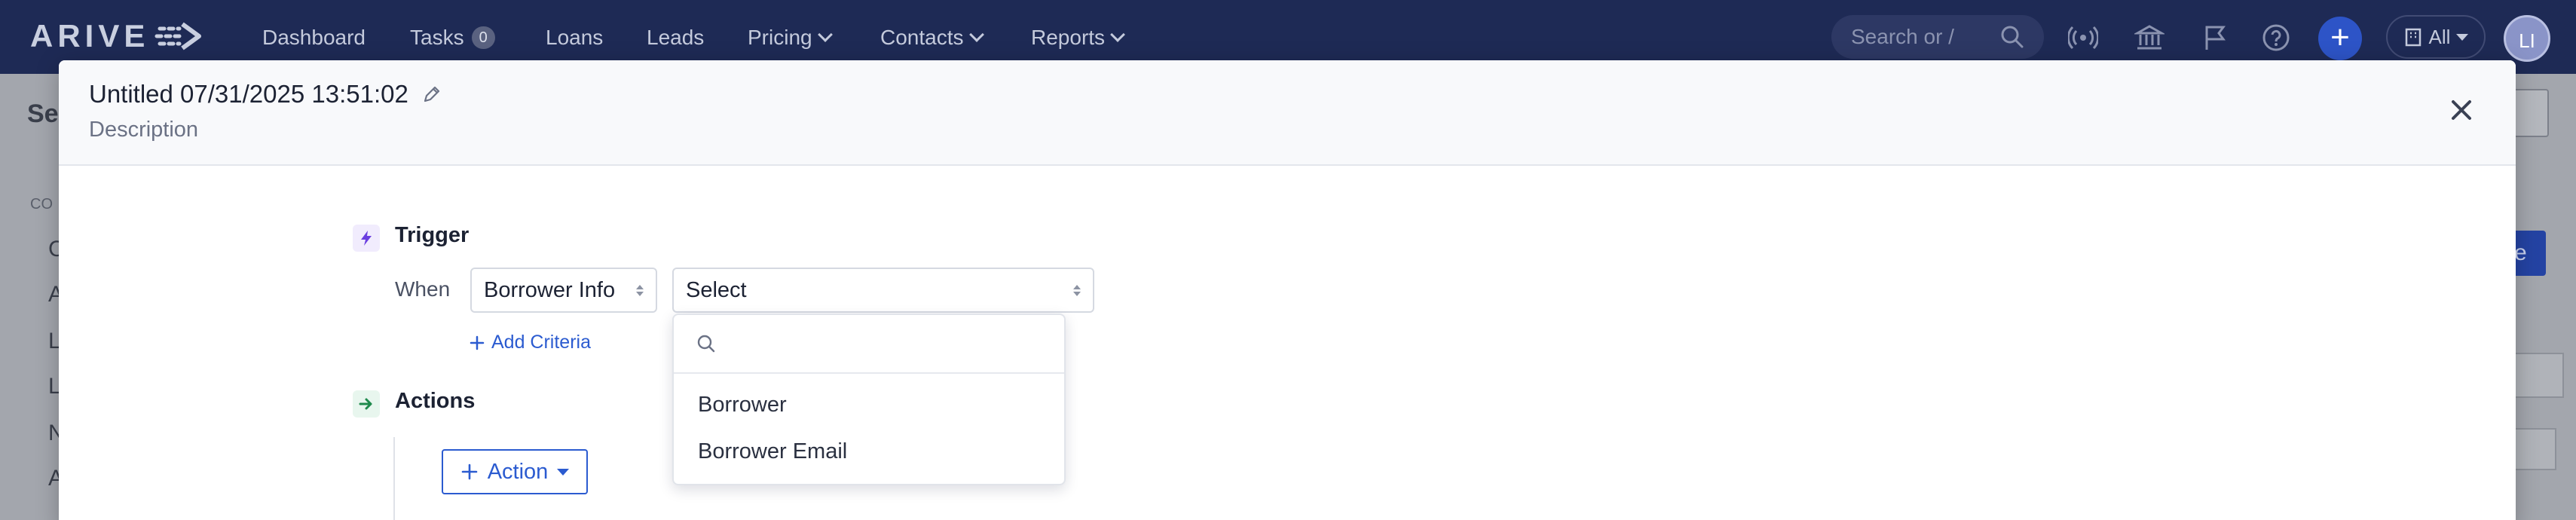  What do you see at coordinates (518, 471) in the screenshot?
I see `add-action-label: Action` at bounding box center [518, 471].